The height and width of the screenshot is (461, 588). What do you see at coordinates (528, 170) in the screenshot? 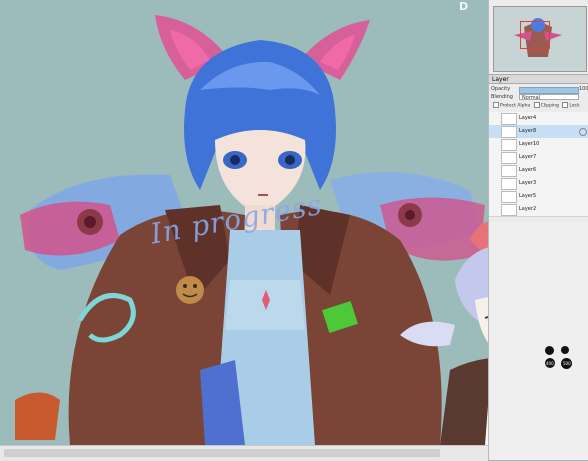
I see `layer-name: Layer6` at bounding box center [528, 170].